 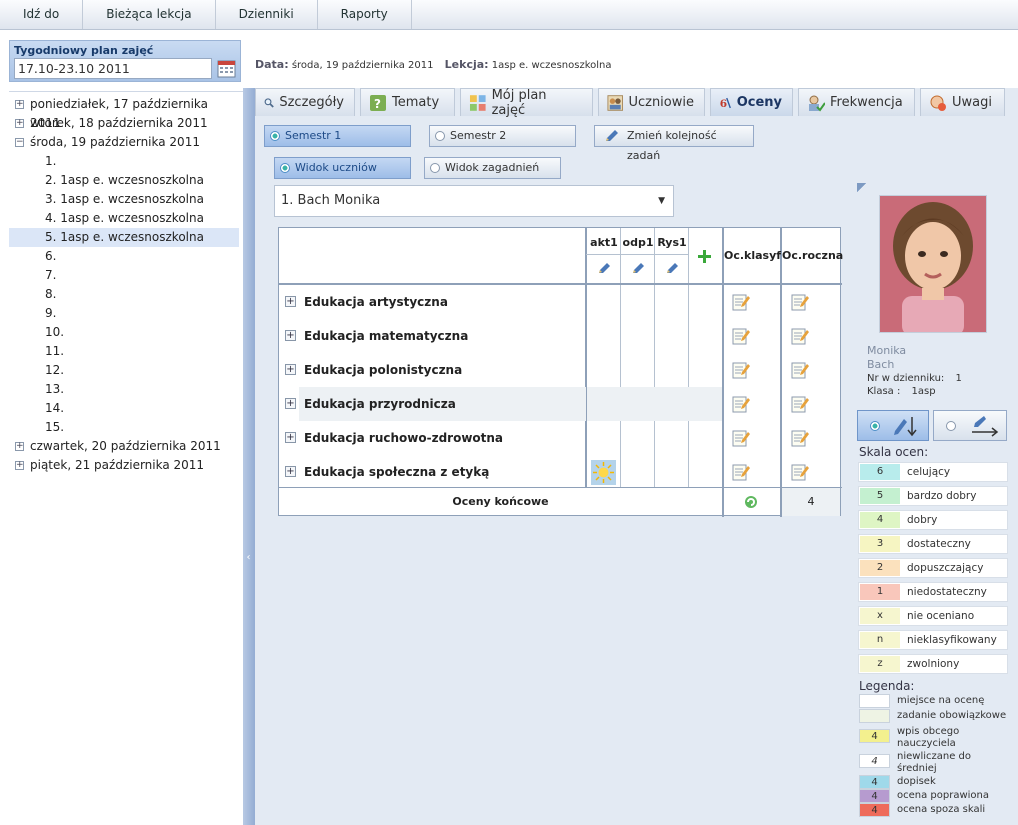 I want to click on tree-item: + piątek, 21 października 2011, so click(x=124, y=465).